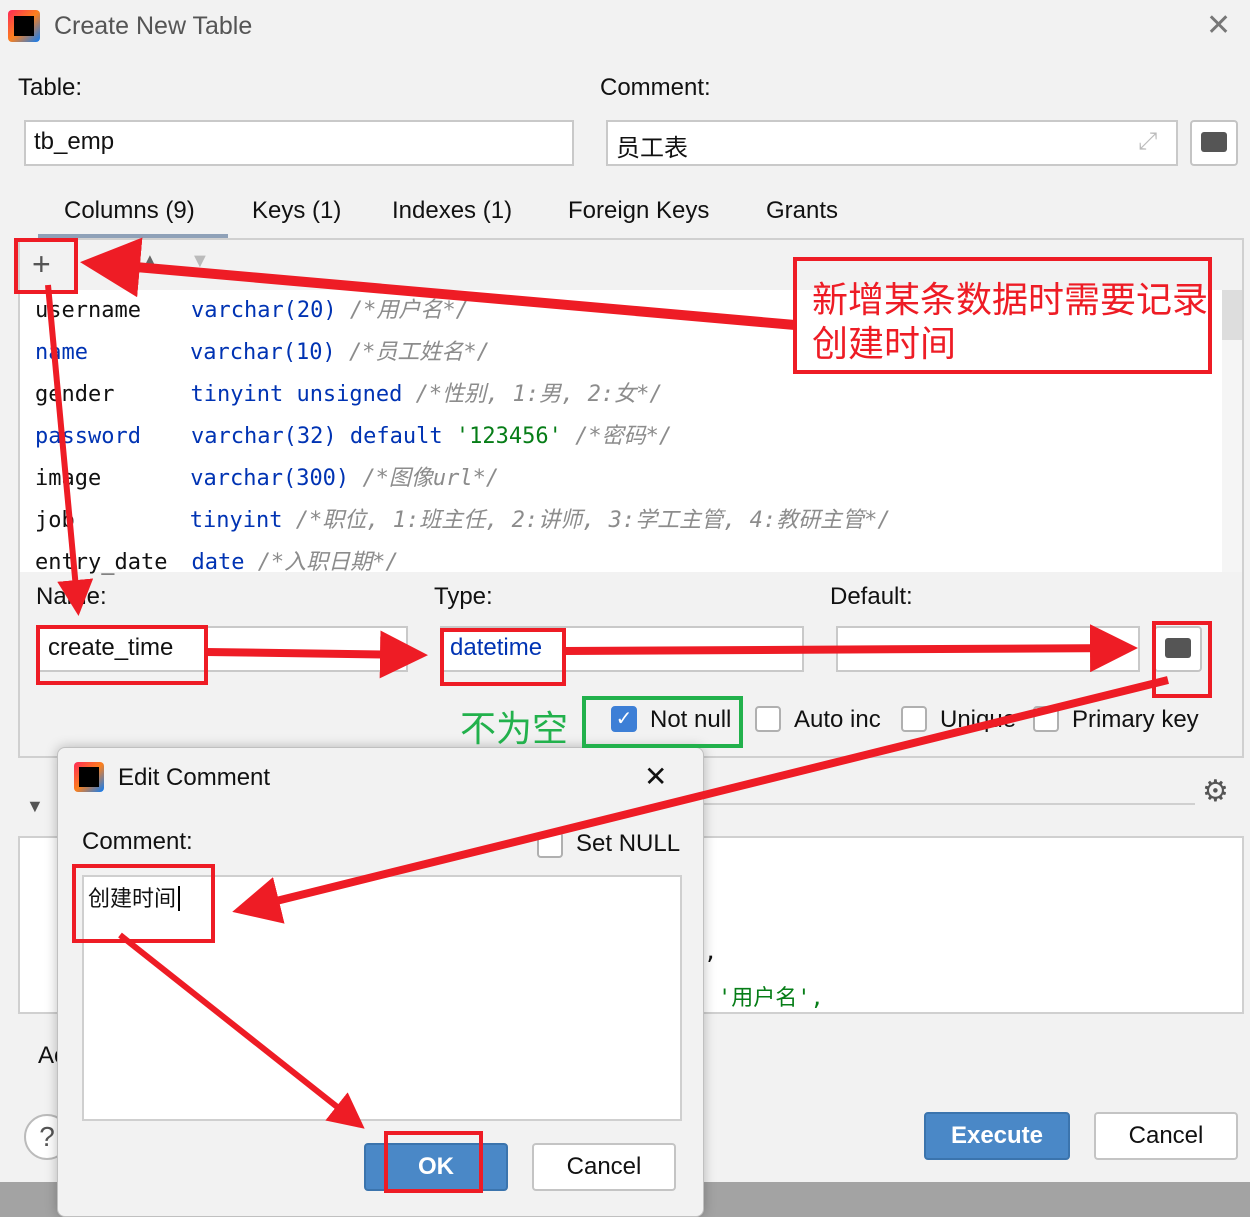  What do you see at coordinates (1010, 321) in the screenshot?
I see `annotation-note: 新增某条数据时需要记录 创建时间` at bounding box center [1010, 321].